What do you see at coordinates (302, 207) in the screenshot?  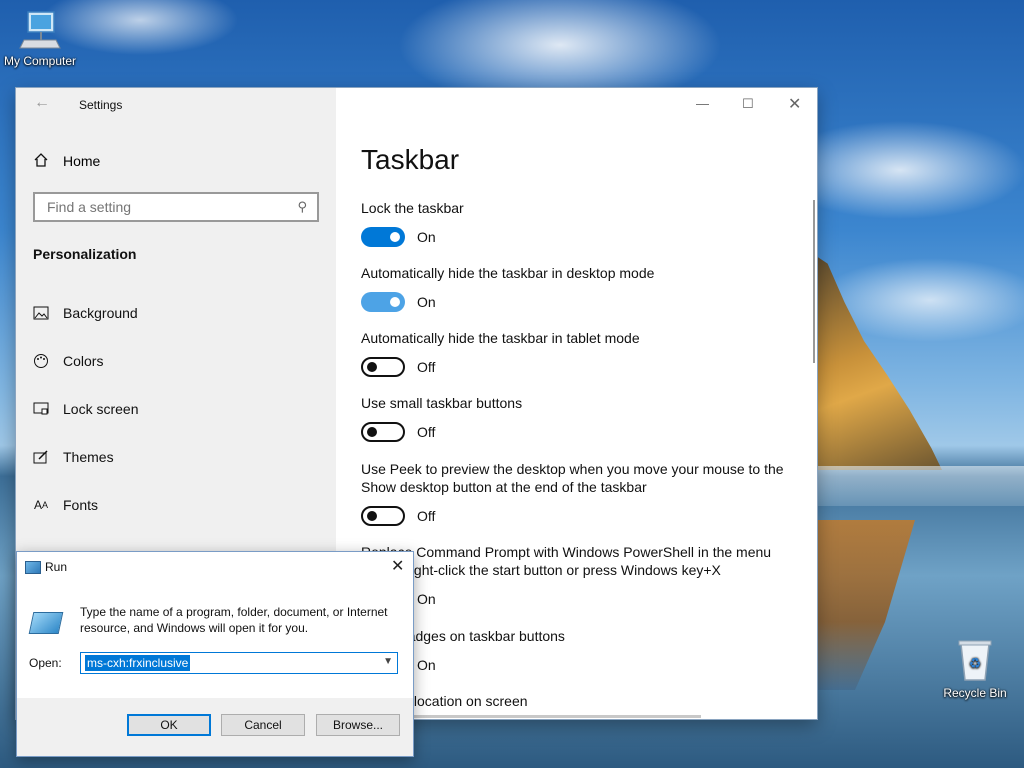 I see `search-icon: ⚲` at bounding box center [302, 207].